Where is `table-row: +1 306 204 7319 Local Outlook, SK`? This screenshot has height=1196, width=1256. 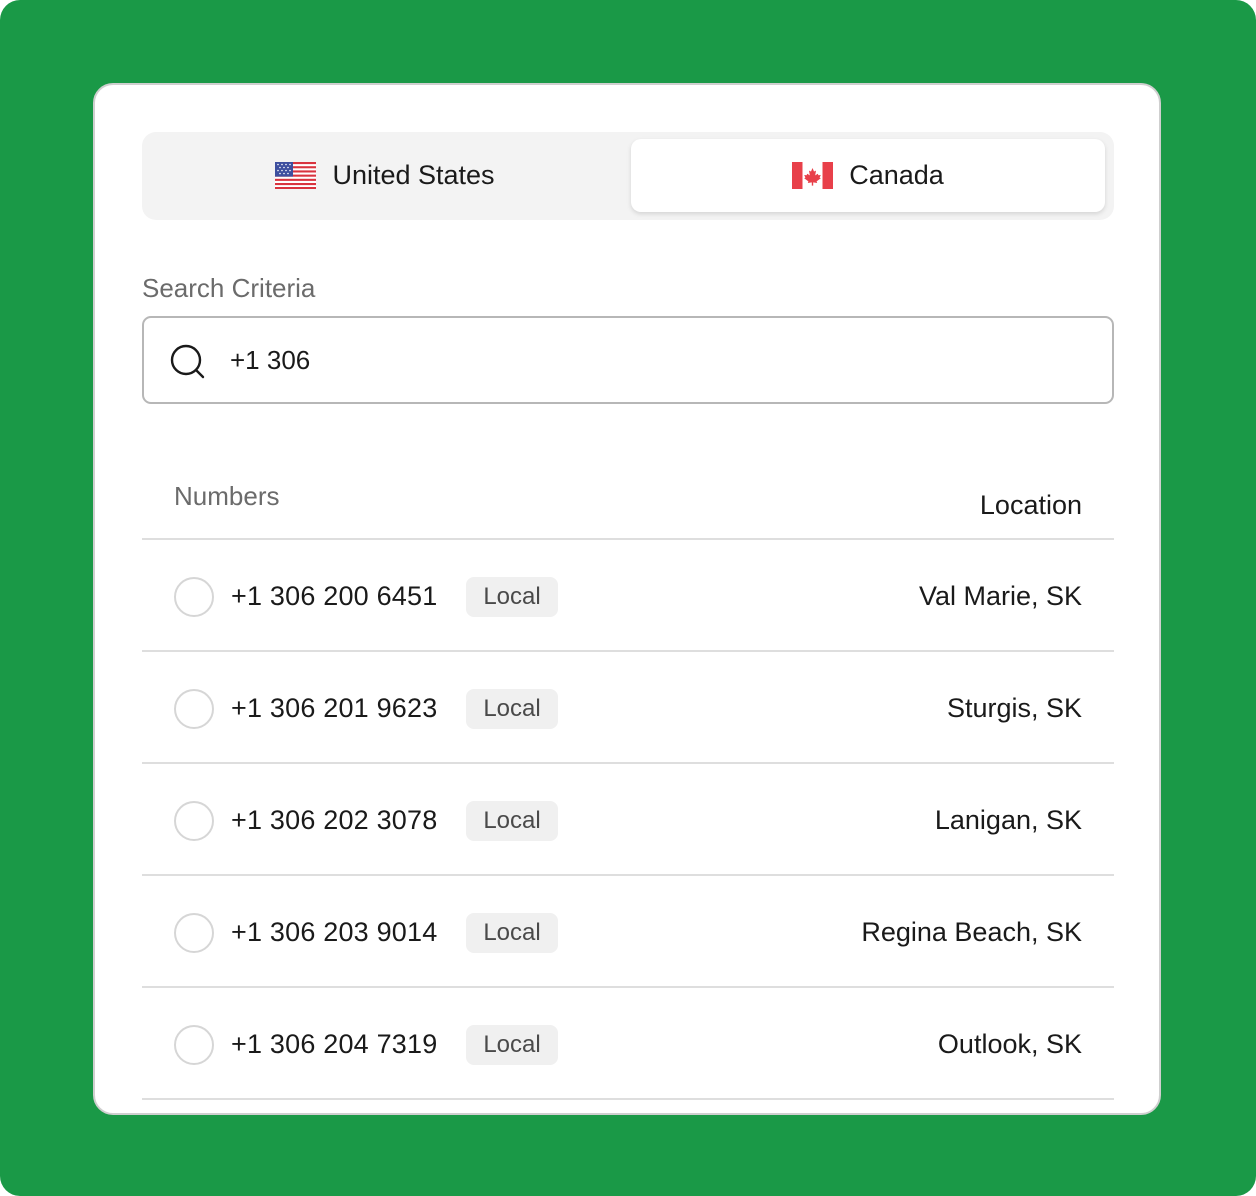
table-row: +1 306 204 7319 Local Outlook, SK is located at coordinates (628, 1044).